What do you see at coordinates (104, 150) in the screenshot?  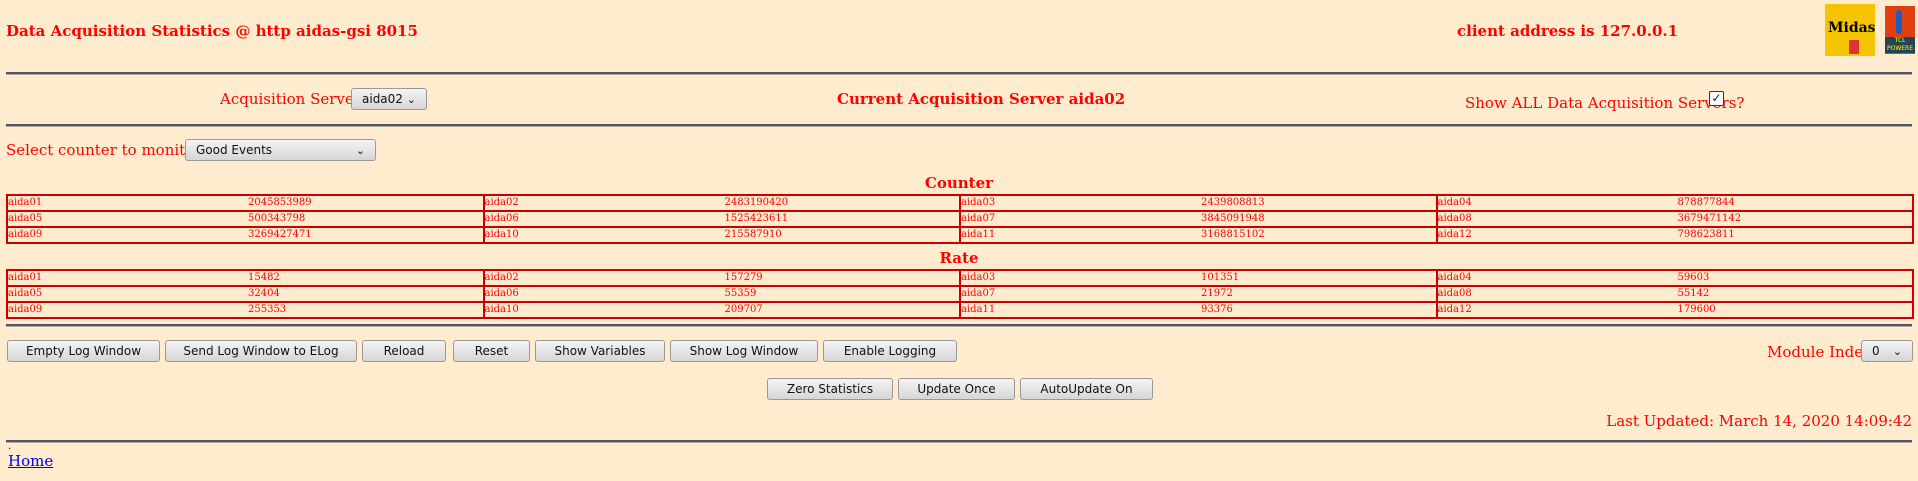 I see `counter-select-label: Select counter to monitor` at bounding box center [104, 150].